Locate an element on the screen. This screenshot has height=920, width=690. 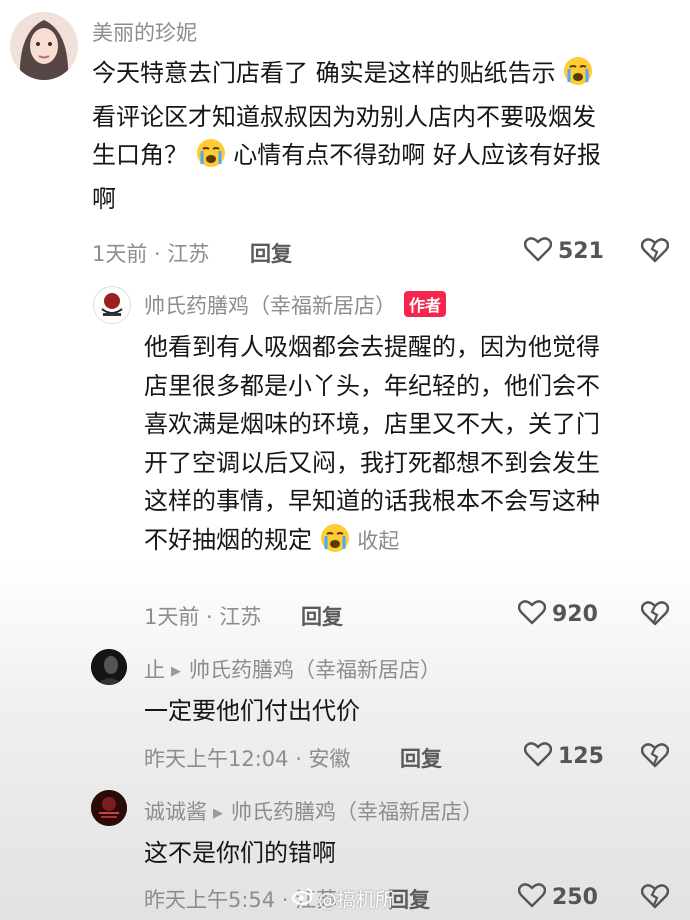
comment-line: 今天特意去门店看了 确实是这样的贴纸告示 is located at coordinates (324, 73).